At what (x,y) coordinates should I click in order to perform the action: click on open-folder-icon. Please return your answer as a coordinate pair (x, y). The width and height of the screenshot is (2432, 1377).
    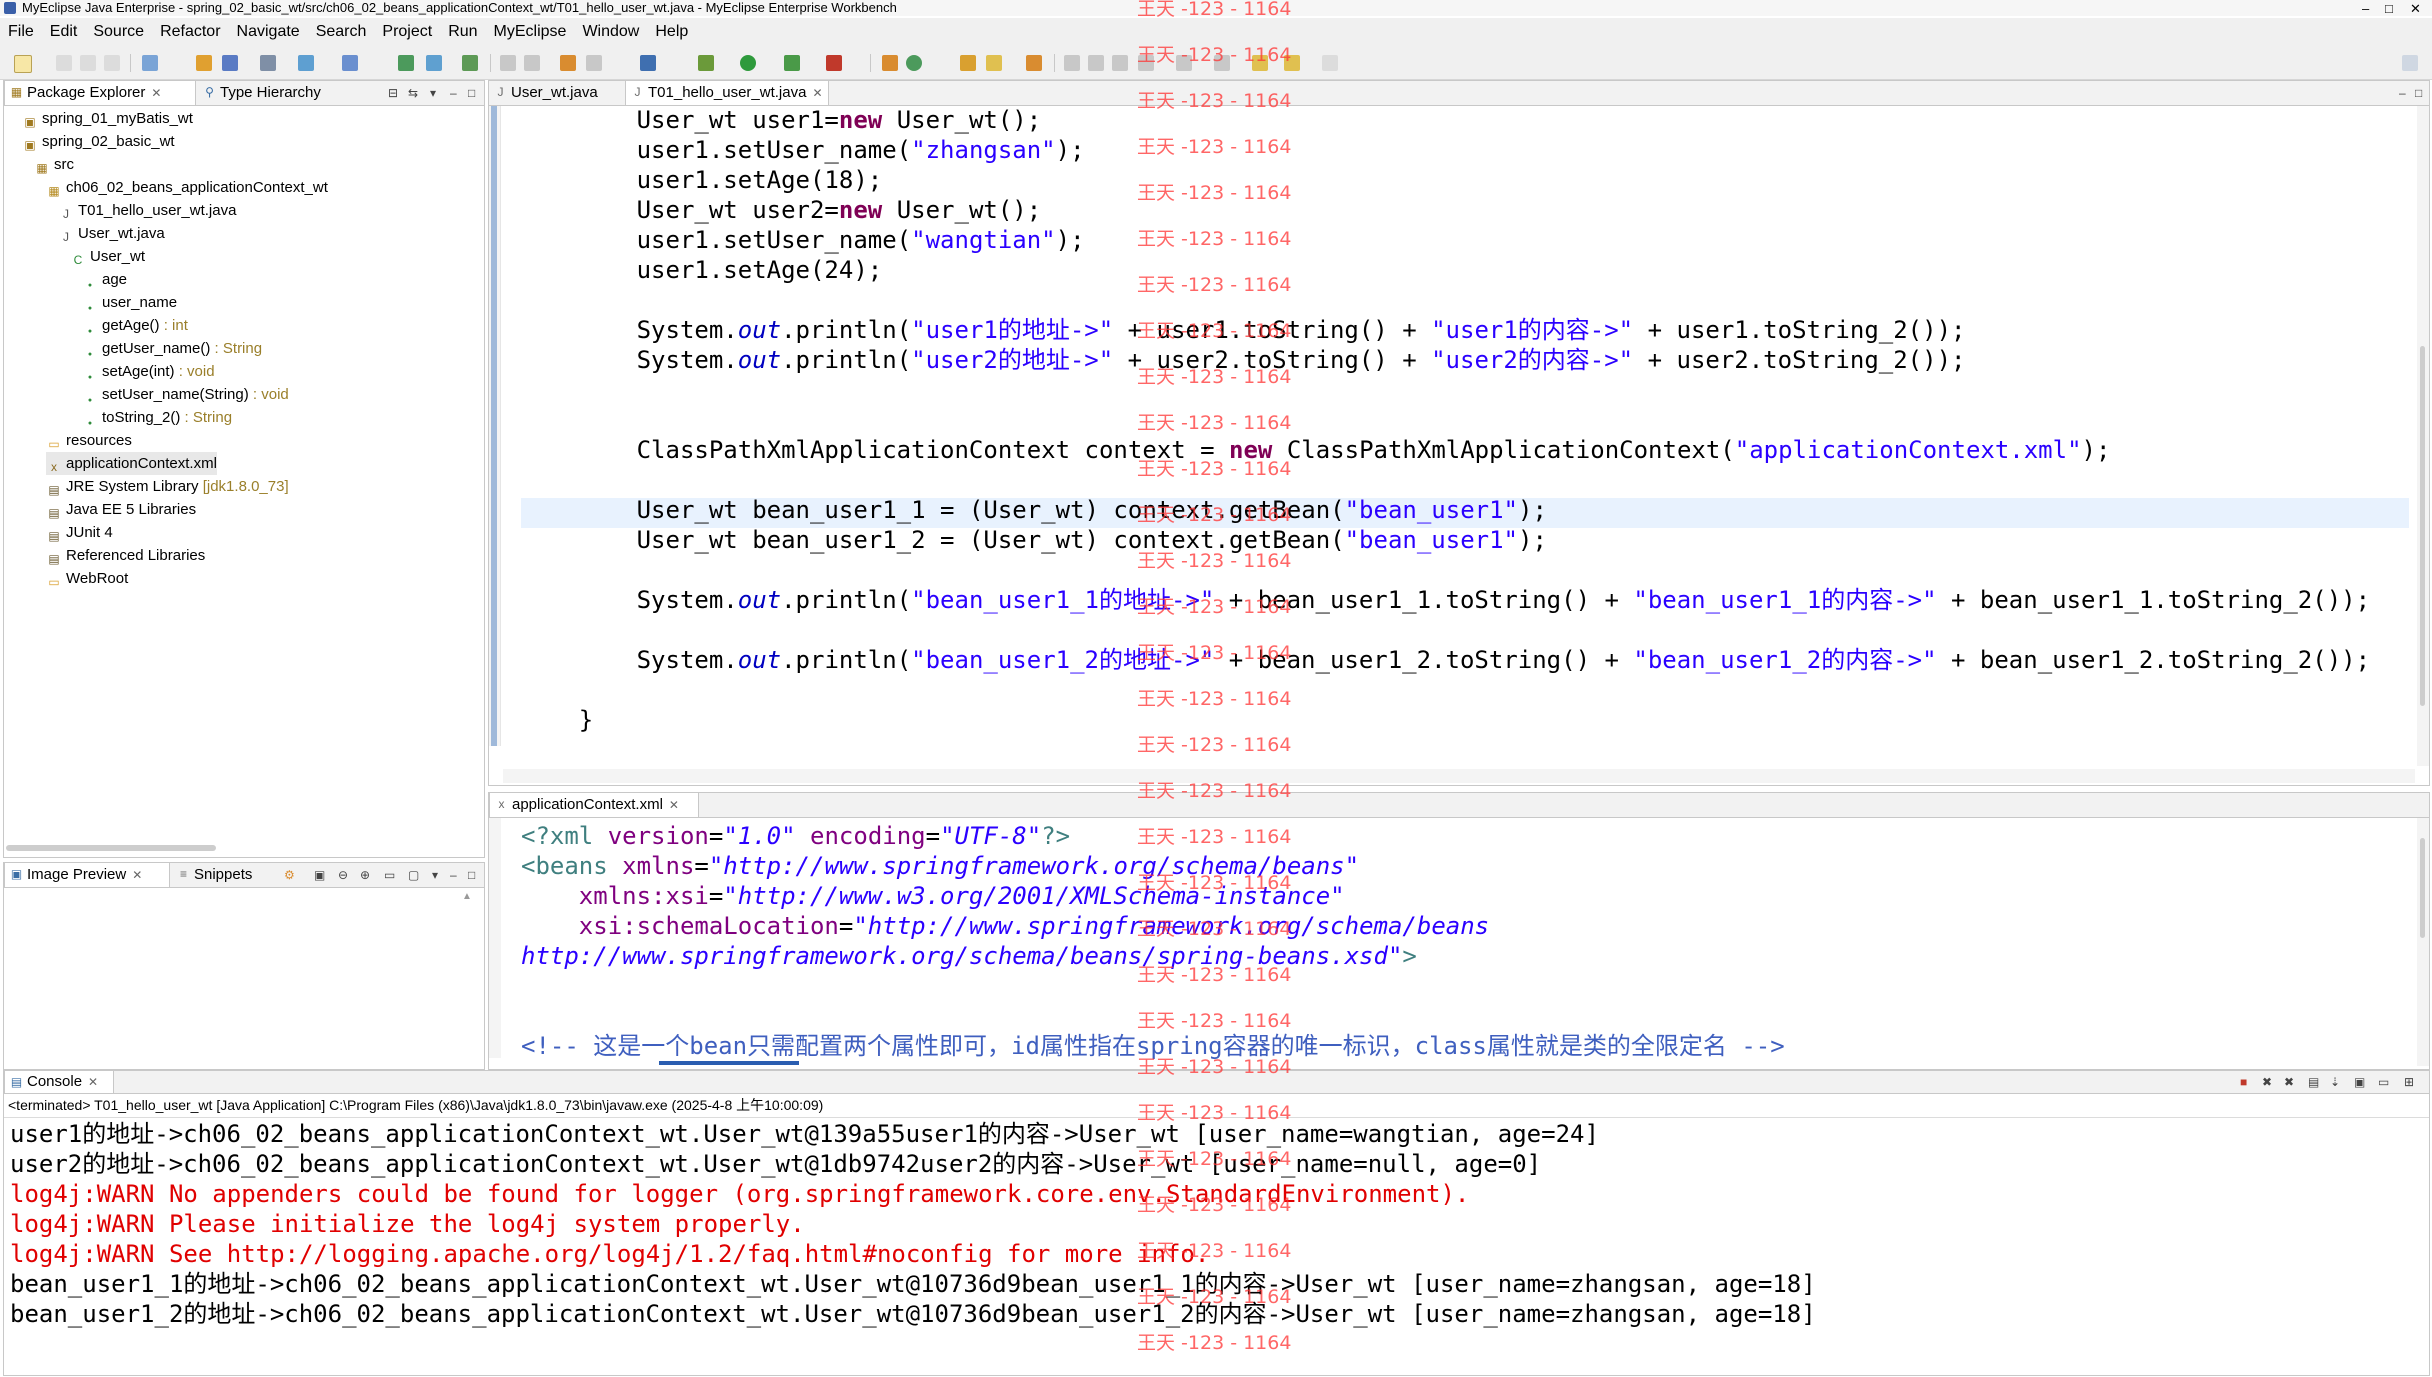
    Looking at the image, I should click on (968, 63).